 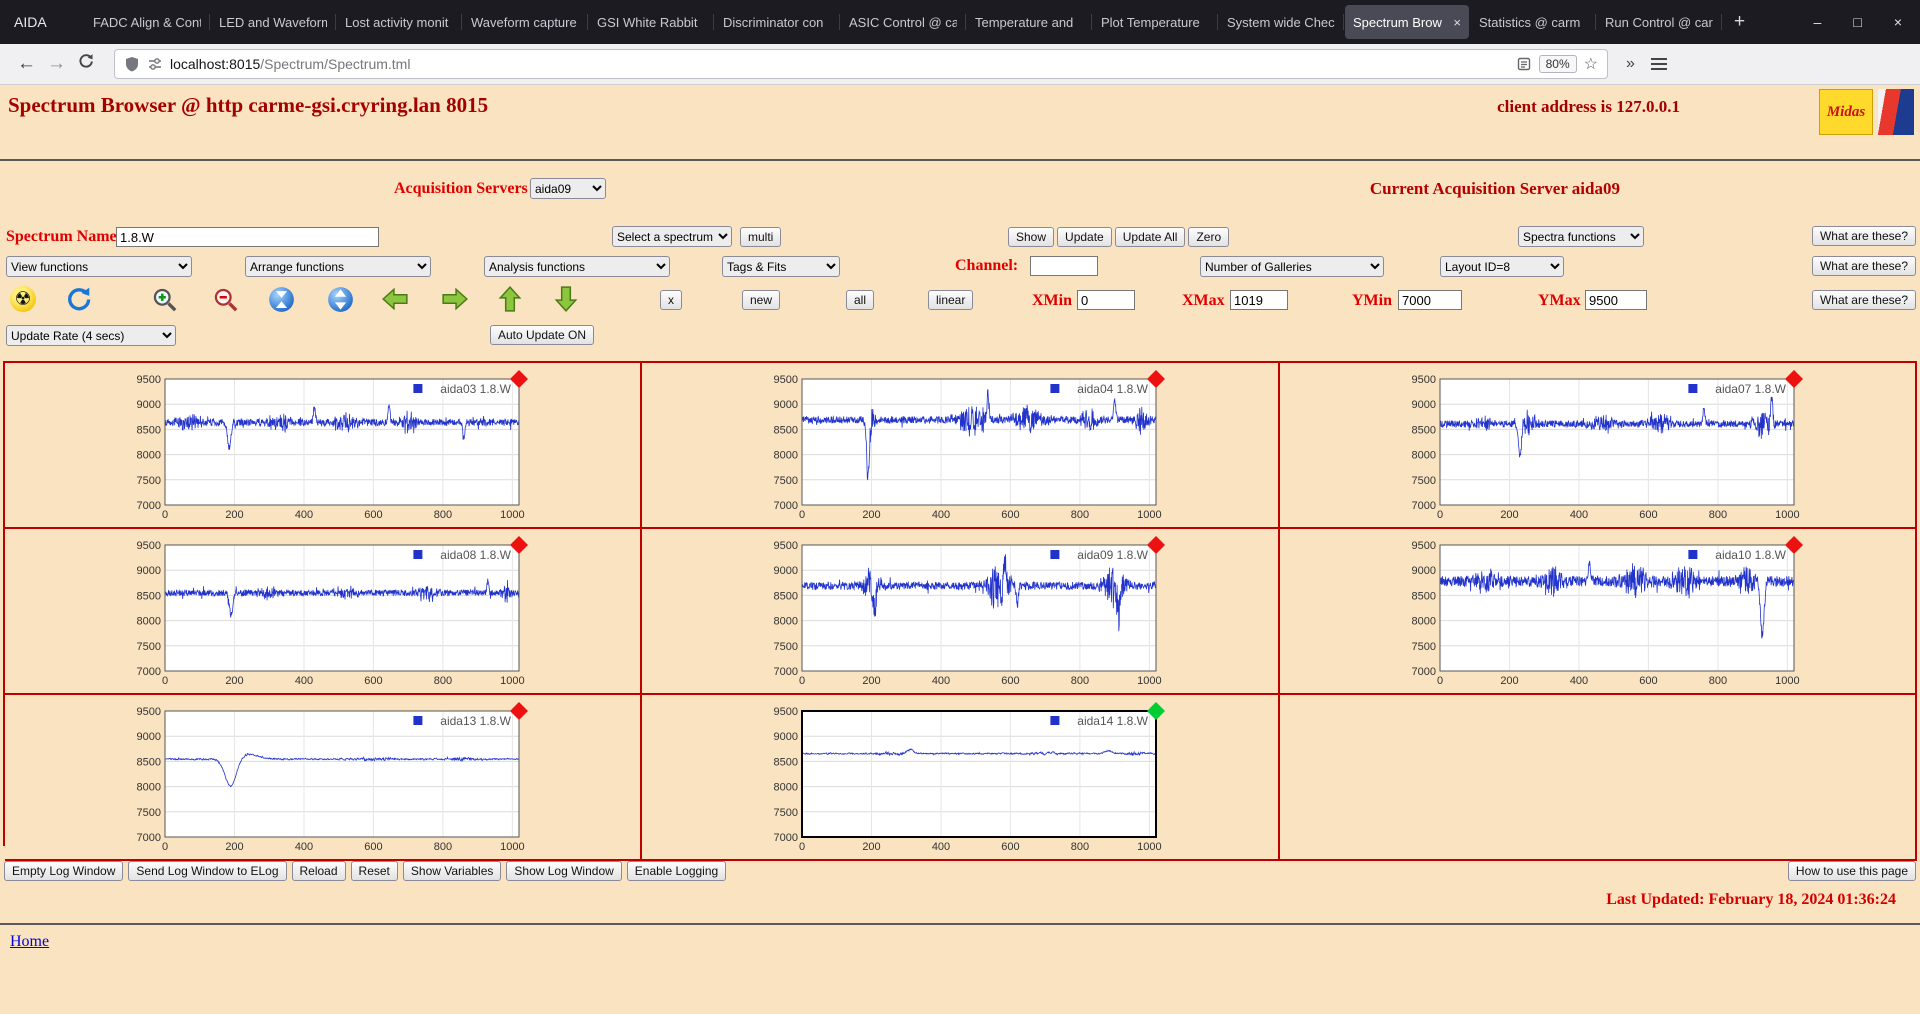 I want to click on send-log-window-to-elog-button: Send Log Window to ELog, so click(x=207, y=871).